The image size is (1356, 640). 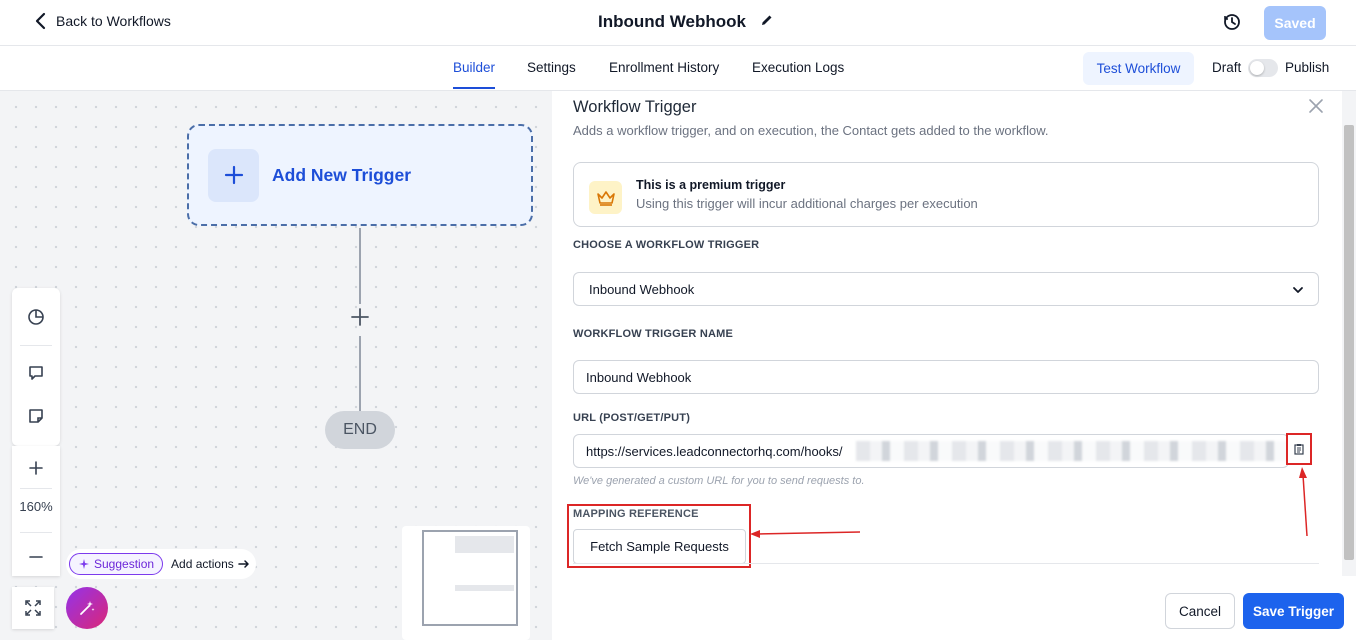 I want to click on publish-toggle, so click(x=1263, y=68).